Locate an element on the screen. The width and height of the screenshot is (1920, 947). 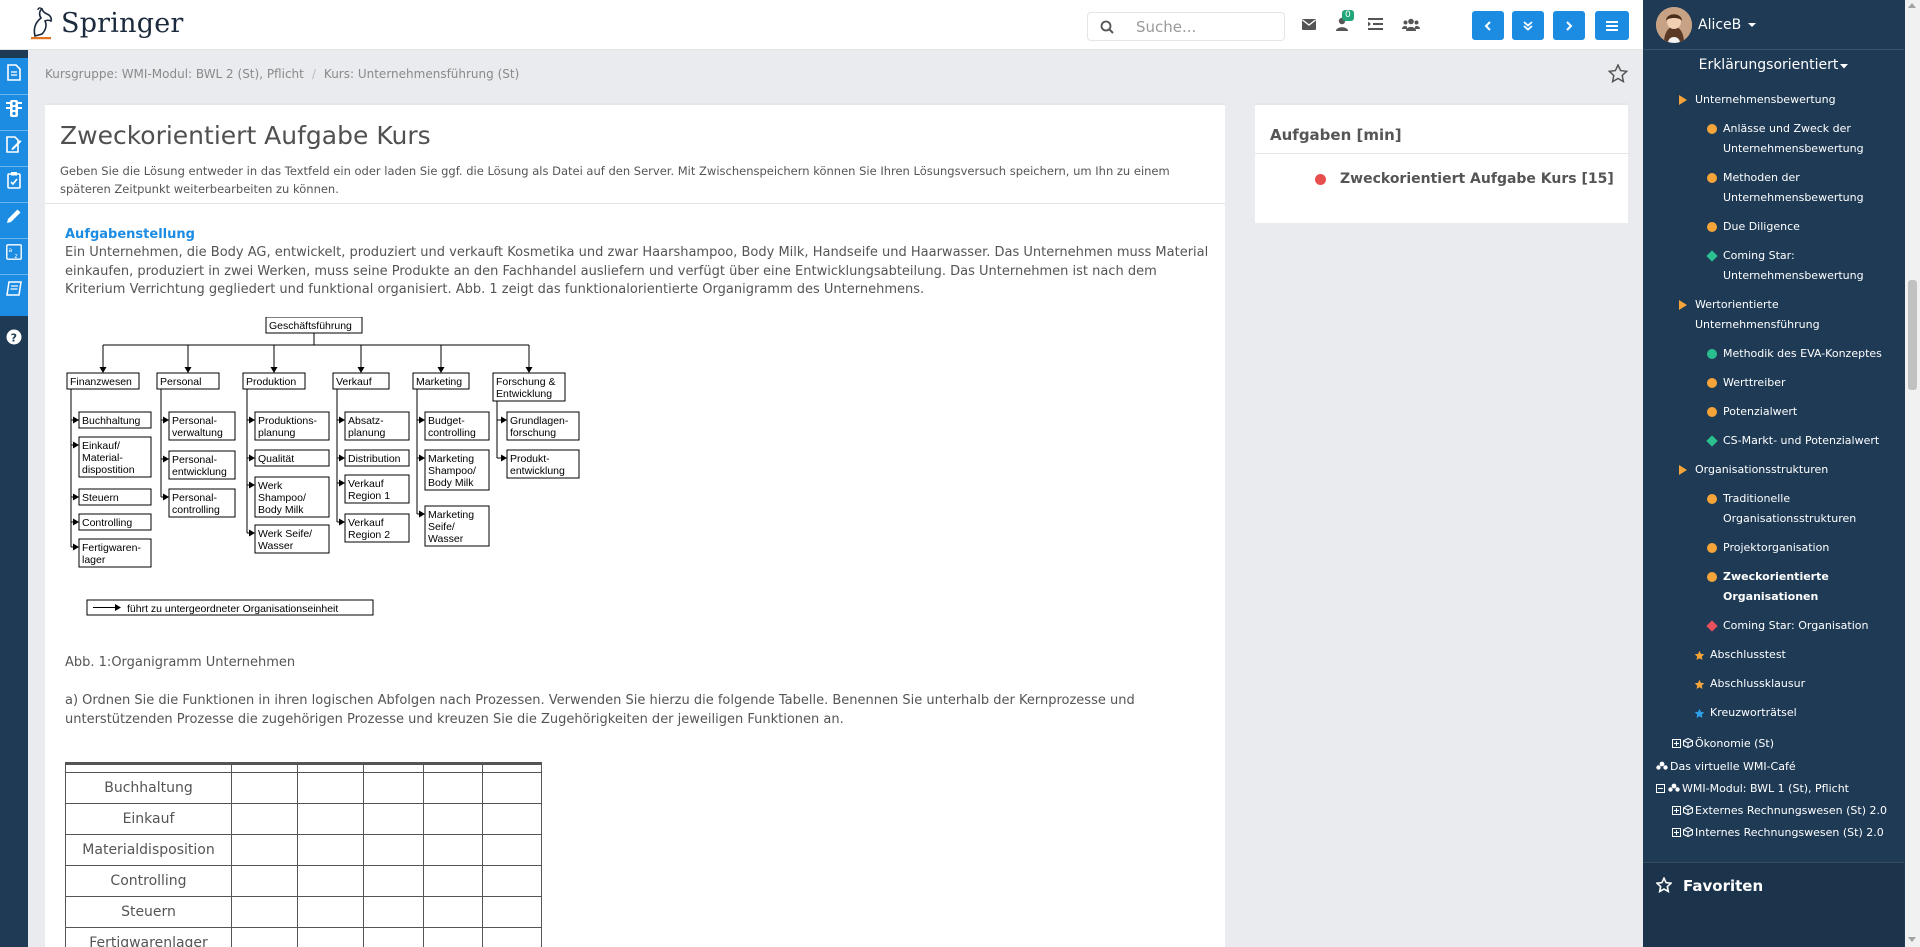
course-tree-item: WMI-Modul: BWL 1 (St), Pflicht is located at coordinates (1778, 789).